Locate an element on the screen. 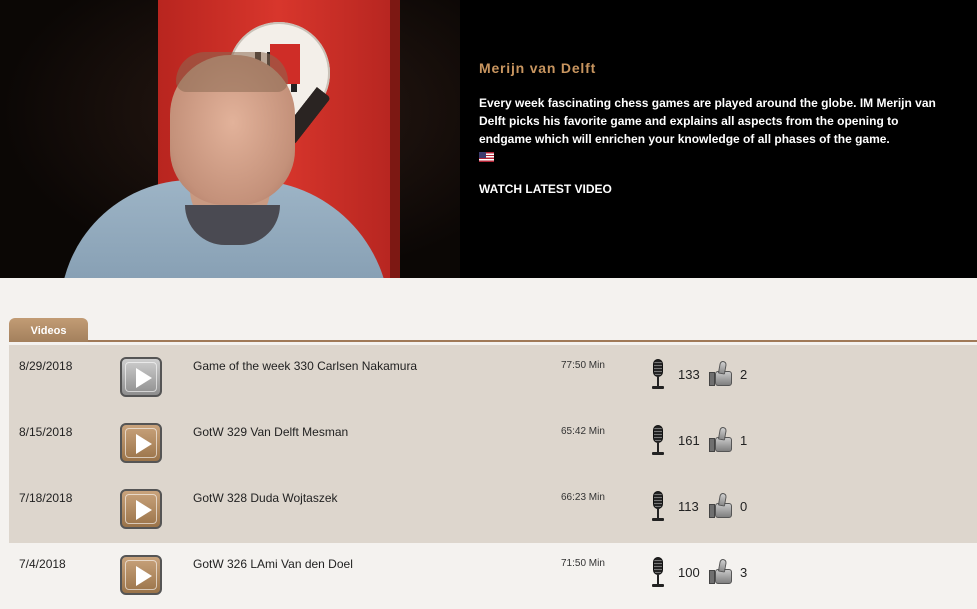 The height and width of the screenshot is (609, 977). video-date: 7/4/2018 is located at coordinates (42, 564).